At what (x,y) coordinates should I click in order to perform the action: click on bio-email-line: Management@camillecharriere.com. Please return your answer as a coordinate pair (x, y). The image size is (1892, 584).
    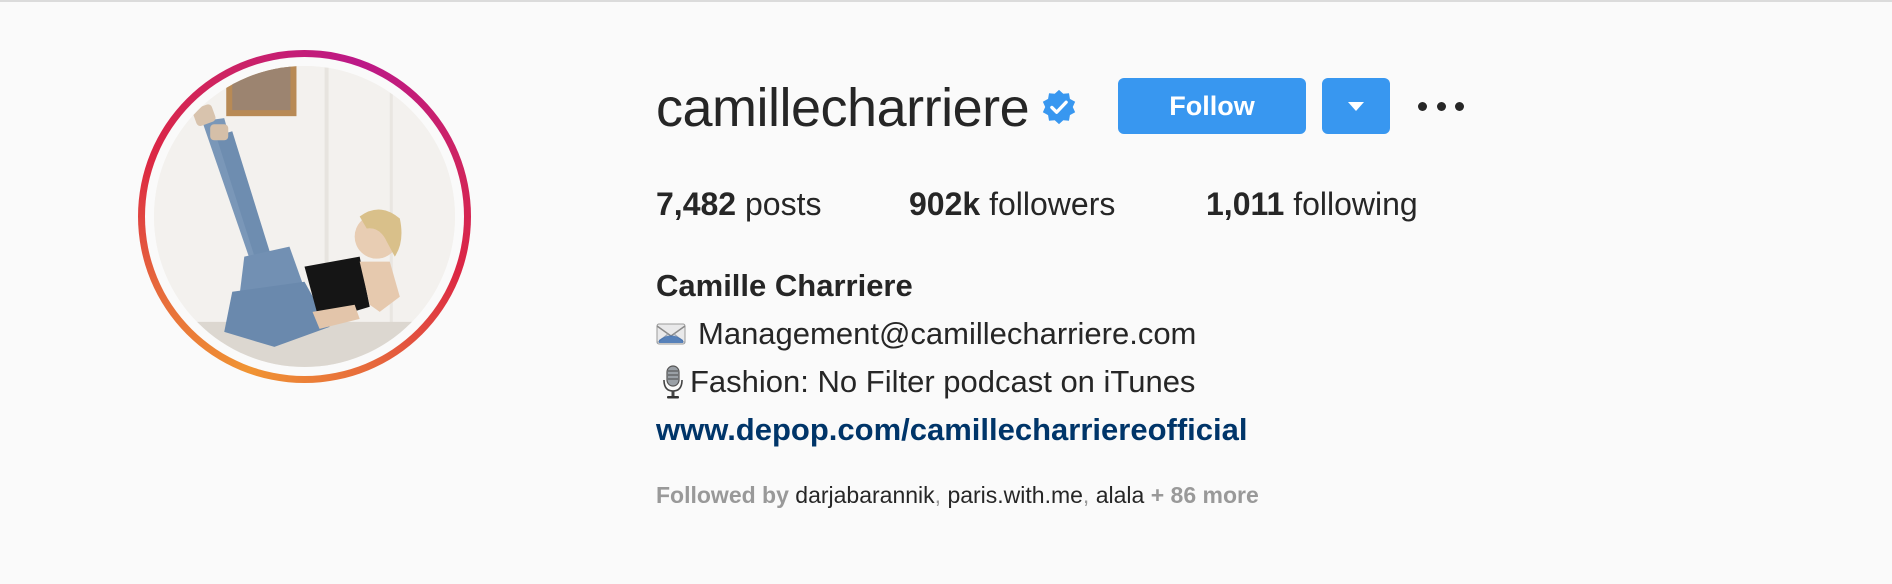
    Looking at the image, I should click on (926, 334).